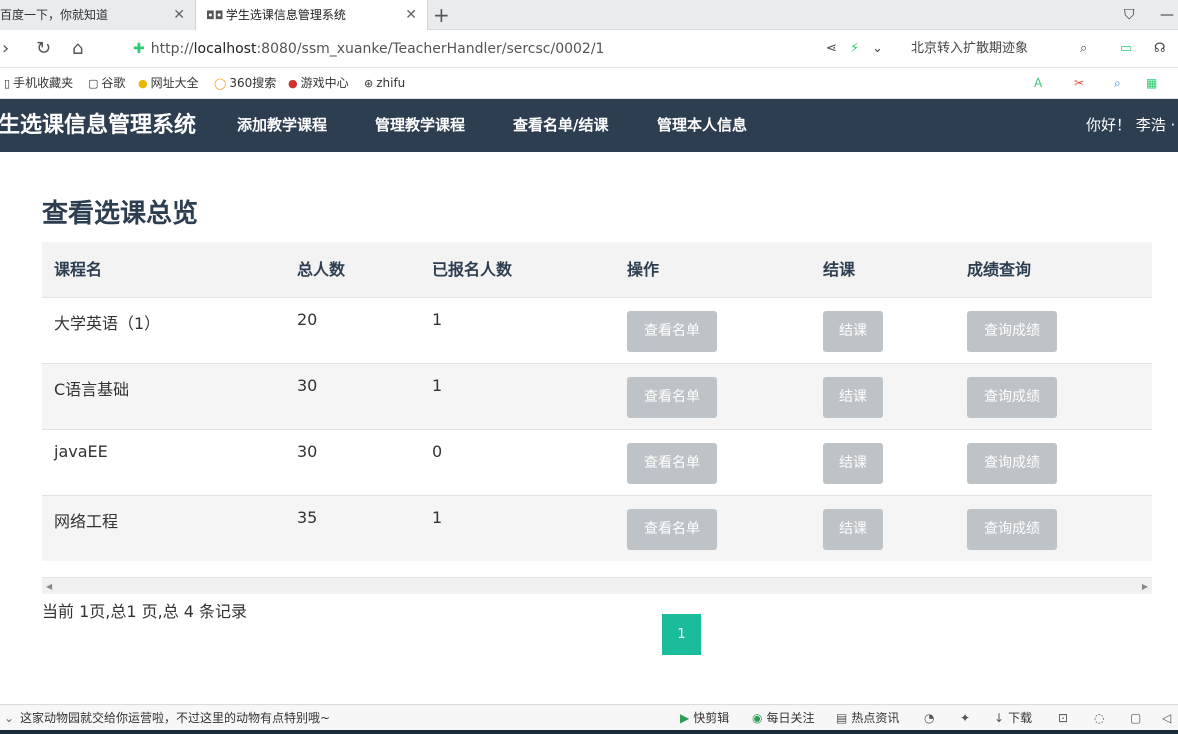 This screenshot has height=734, width=1178. I want to click on download-item: ↓ 下载, so click(1013, 718).